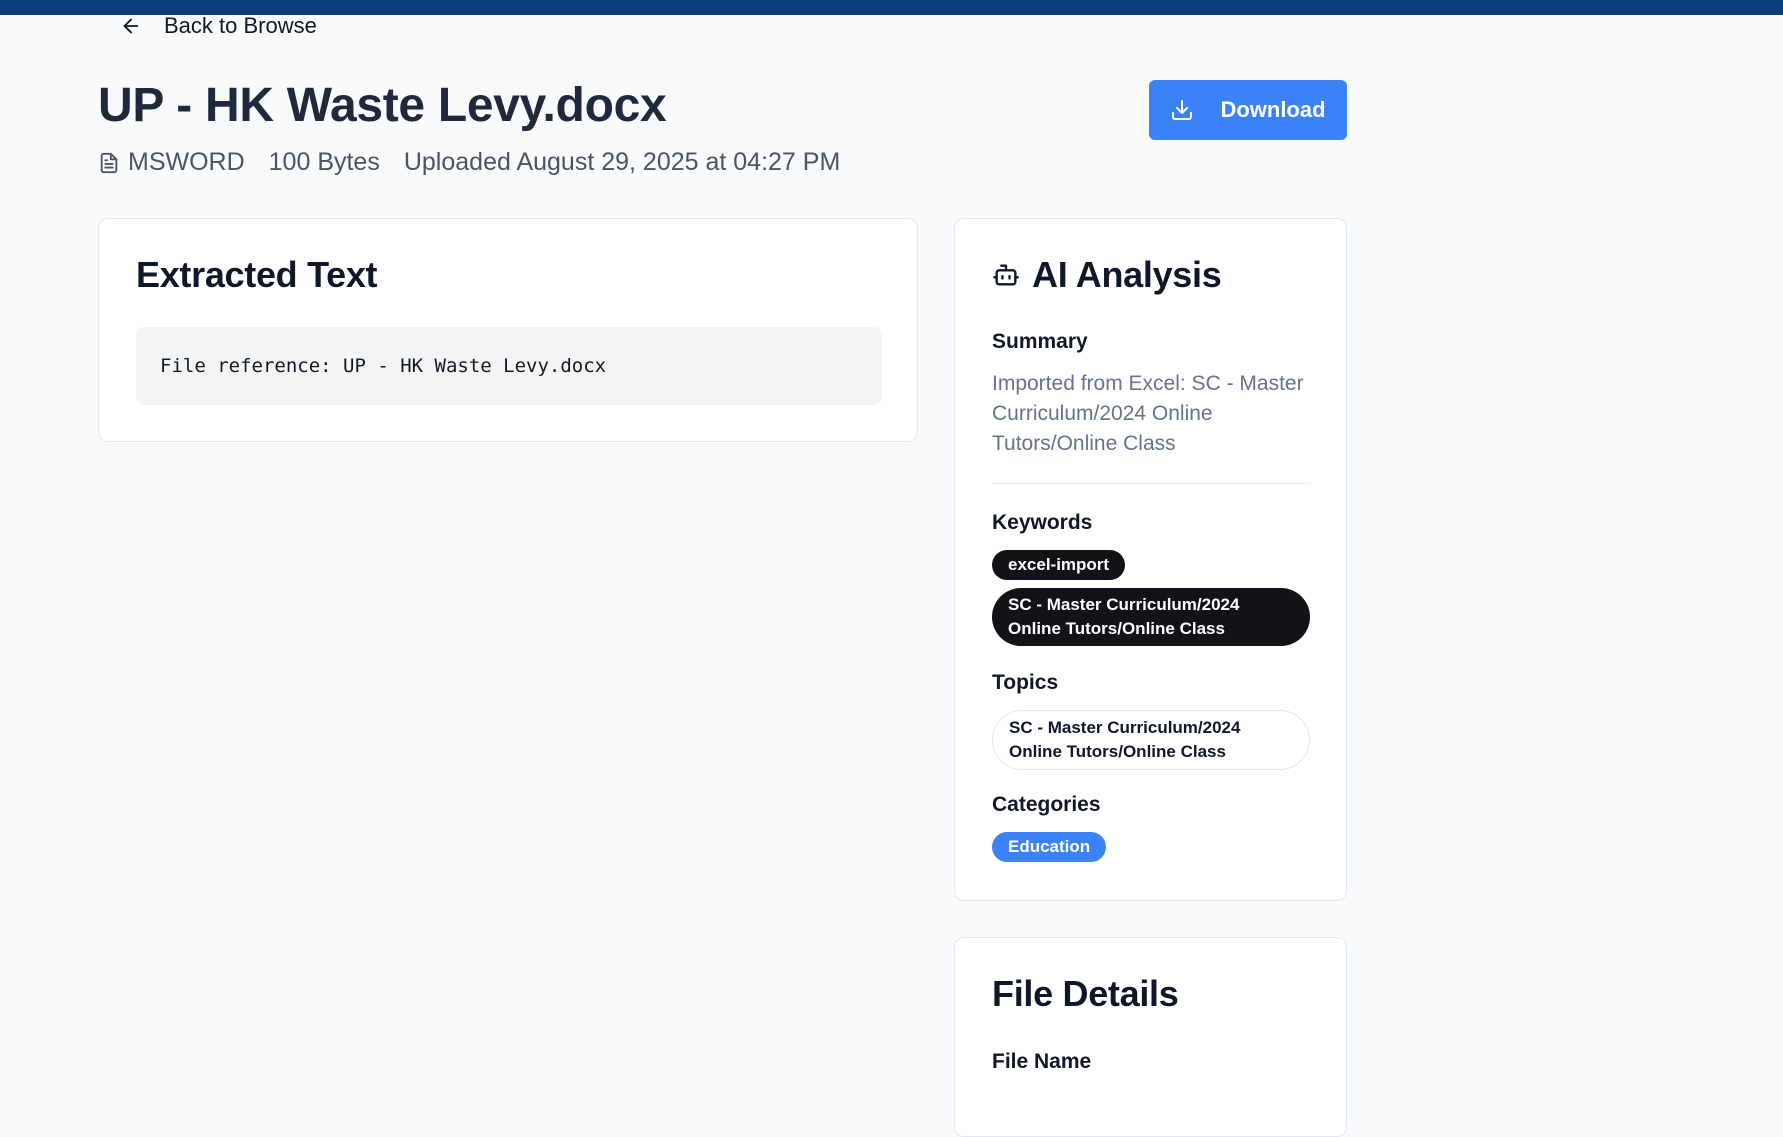  I want to click on file-details-heading: File Details, so click(1085, 993).